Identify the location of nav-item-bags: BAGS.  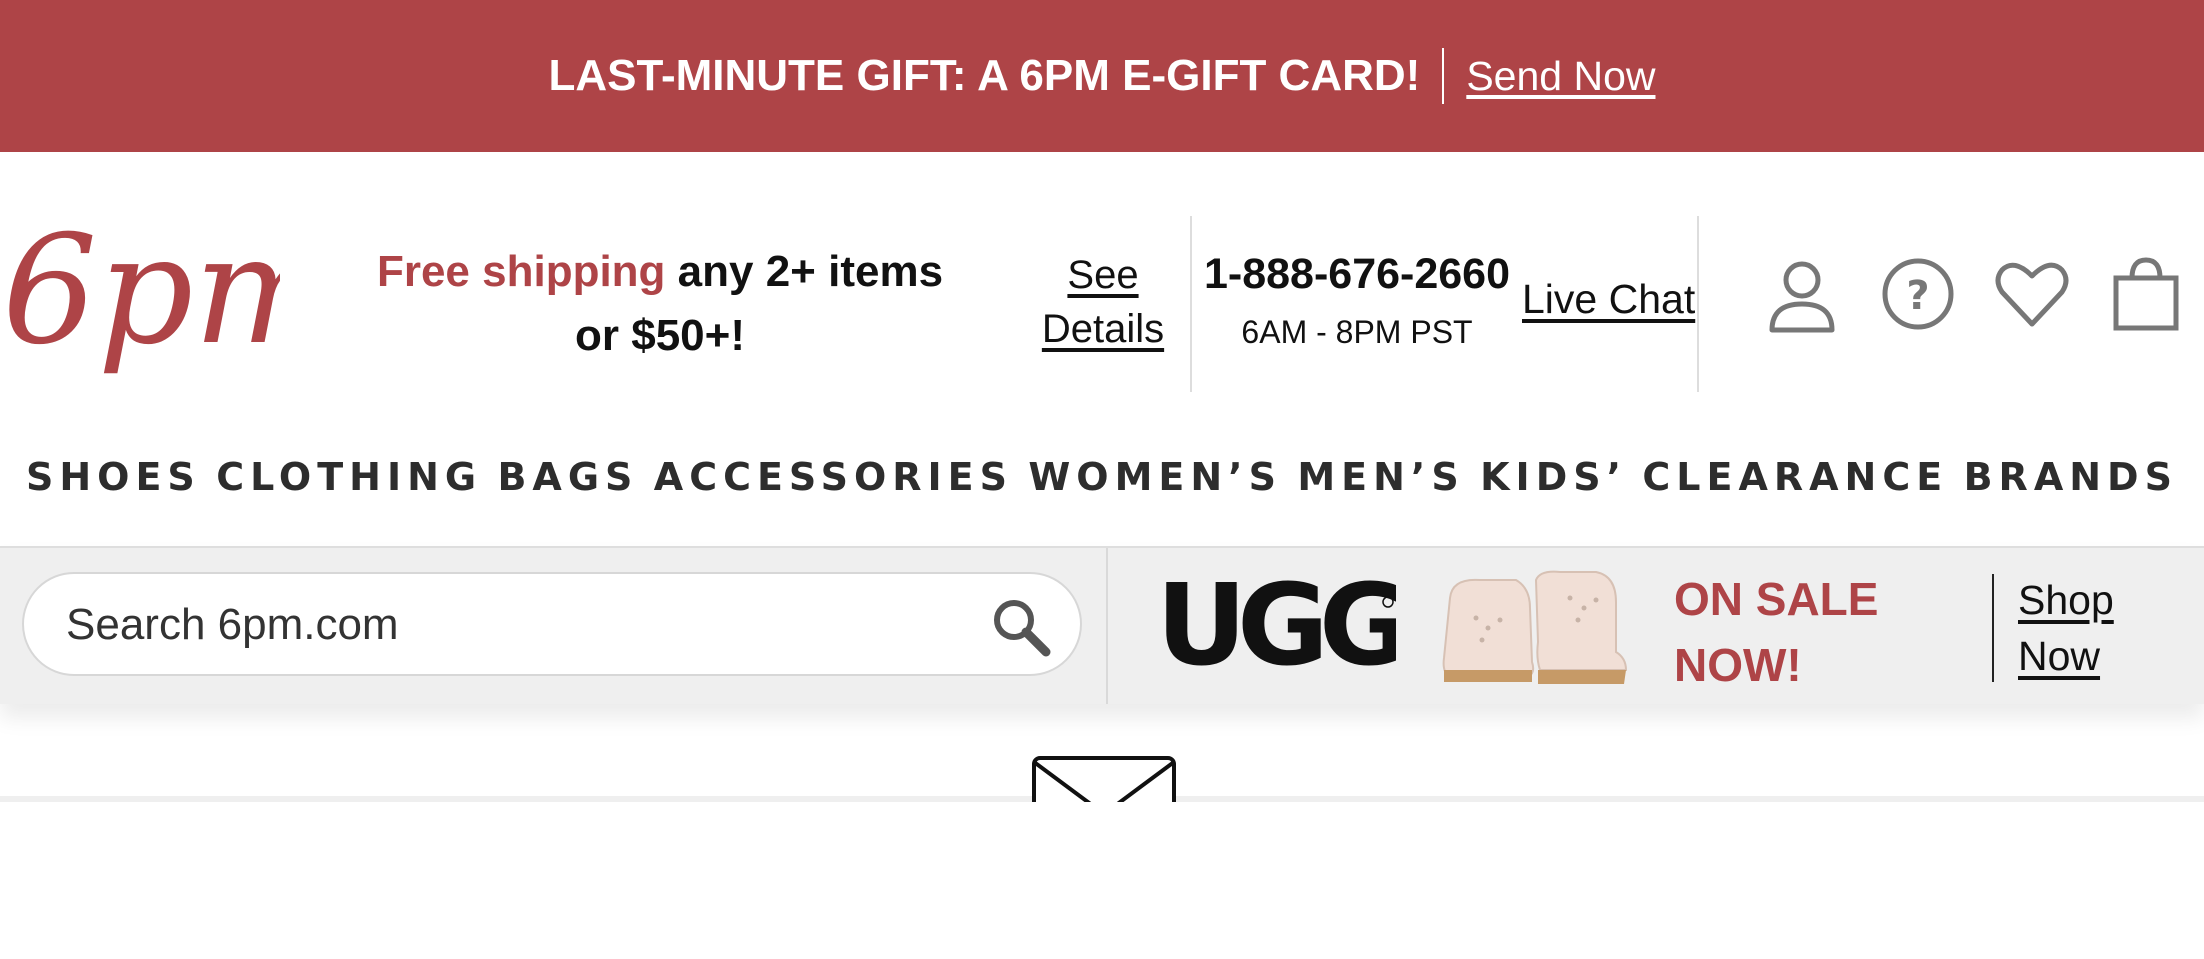
(567, 477).